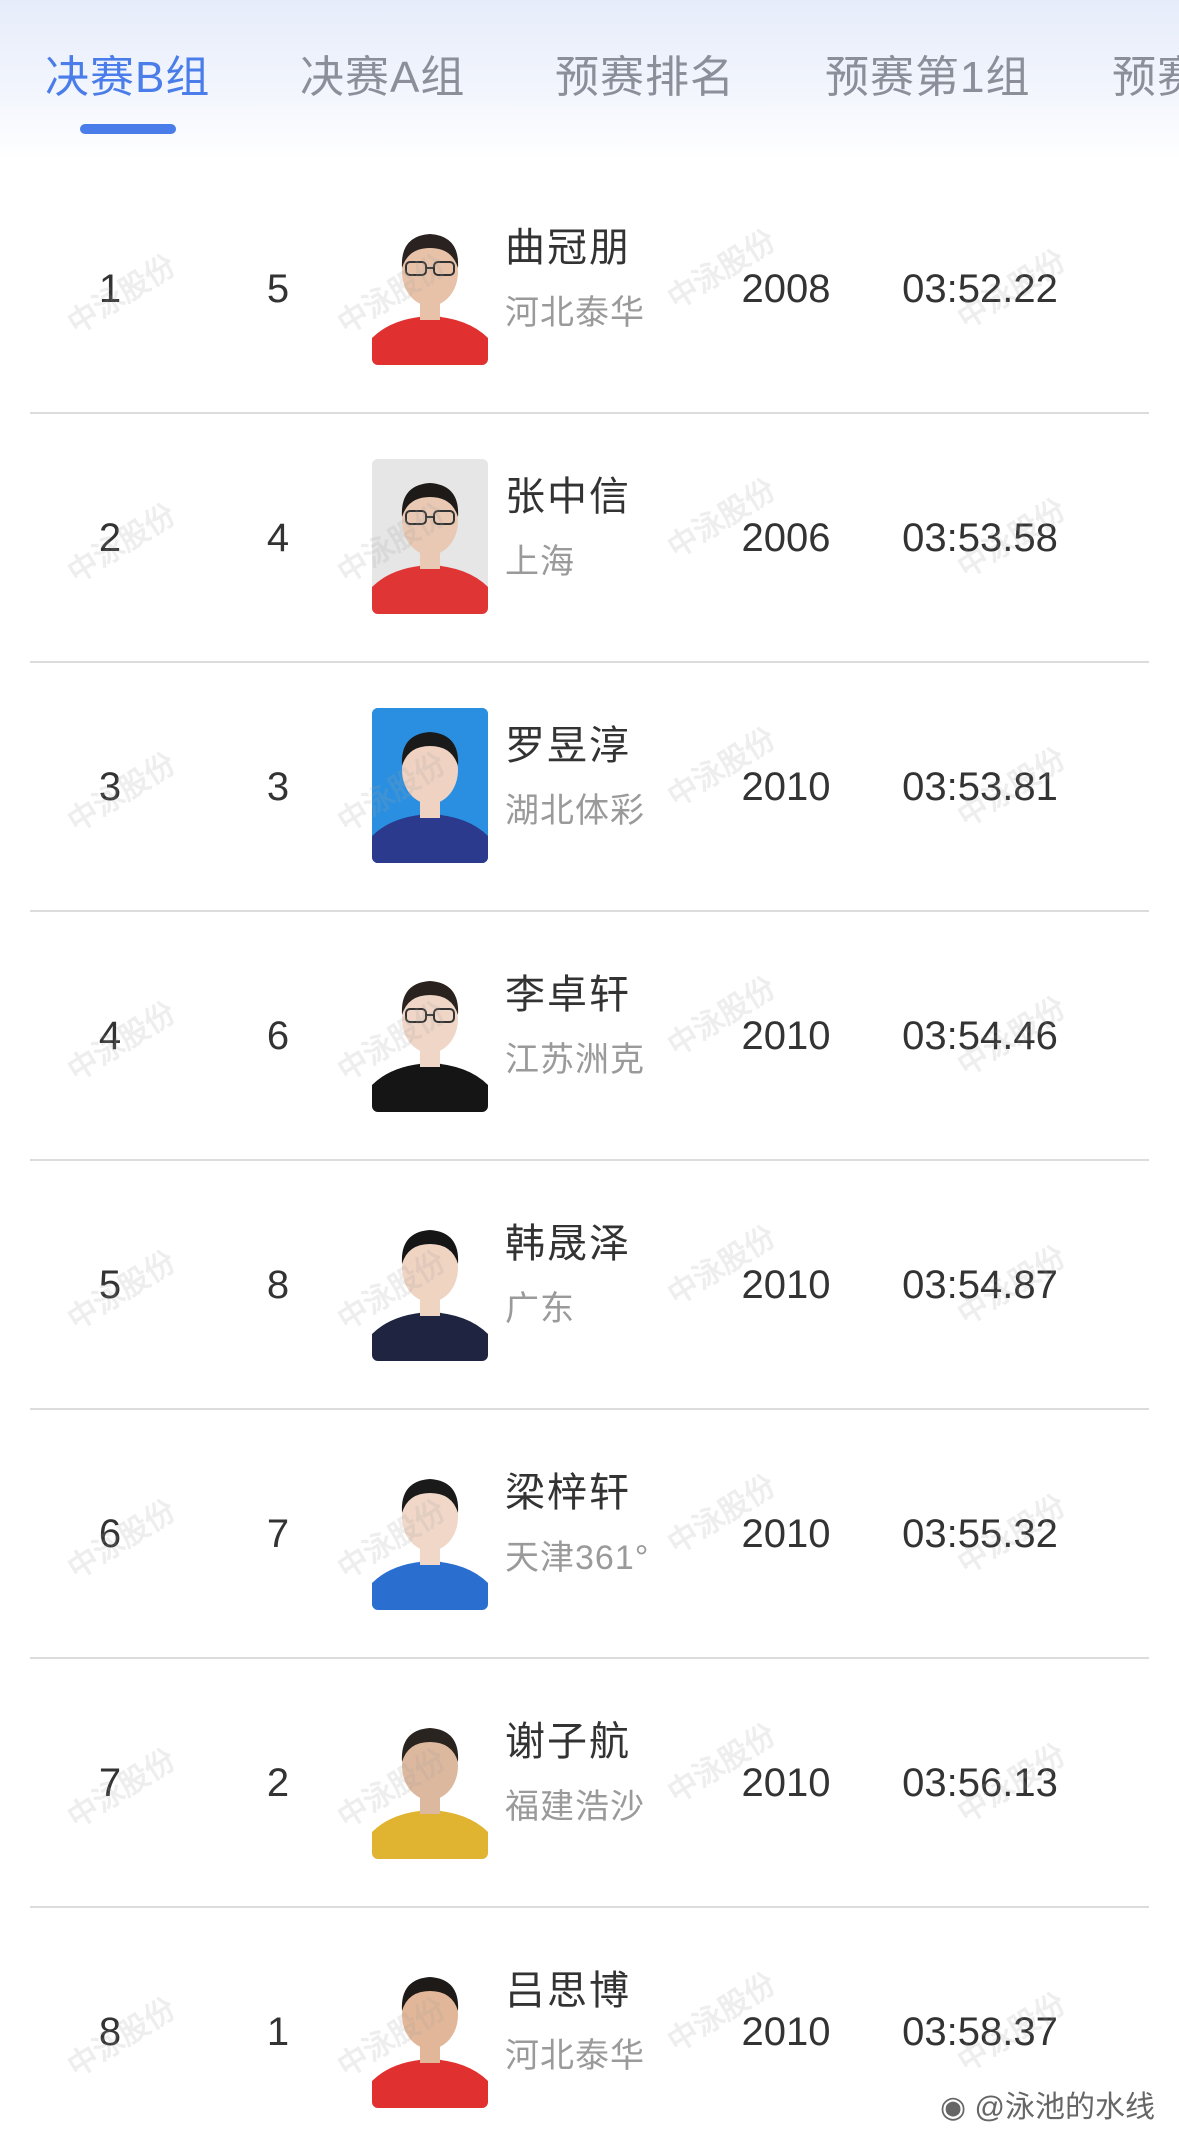  What do you see at coordinates (980, 1783) in the screenshot?
I see `result-time: 03:56.13` at bounding box center [980, 1783].